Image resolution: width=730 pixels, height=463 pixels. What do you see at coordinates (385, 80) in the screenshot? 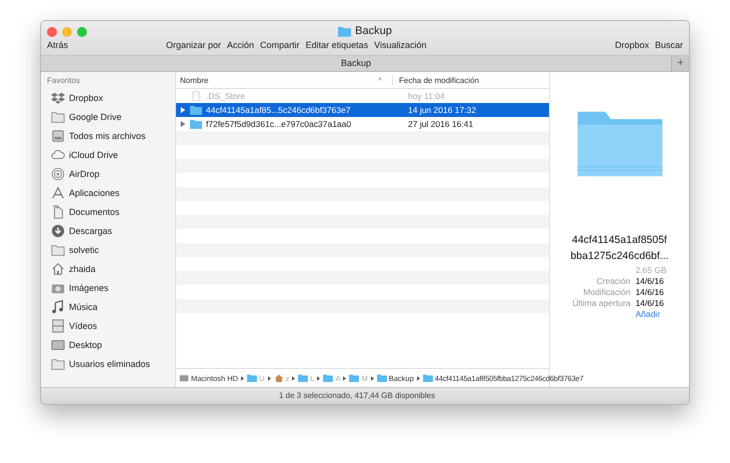
I see `sort-indicator: ^` at bounding box center [385, 80].